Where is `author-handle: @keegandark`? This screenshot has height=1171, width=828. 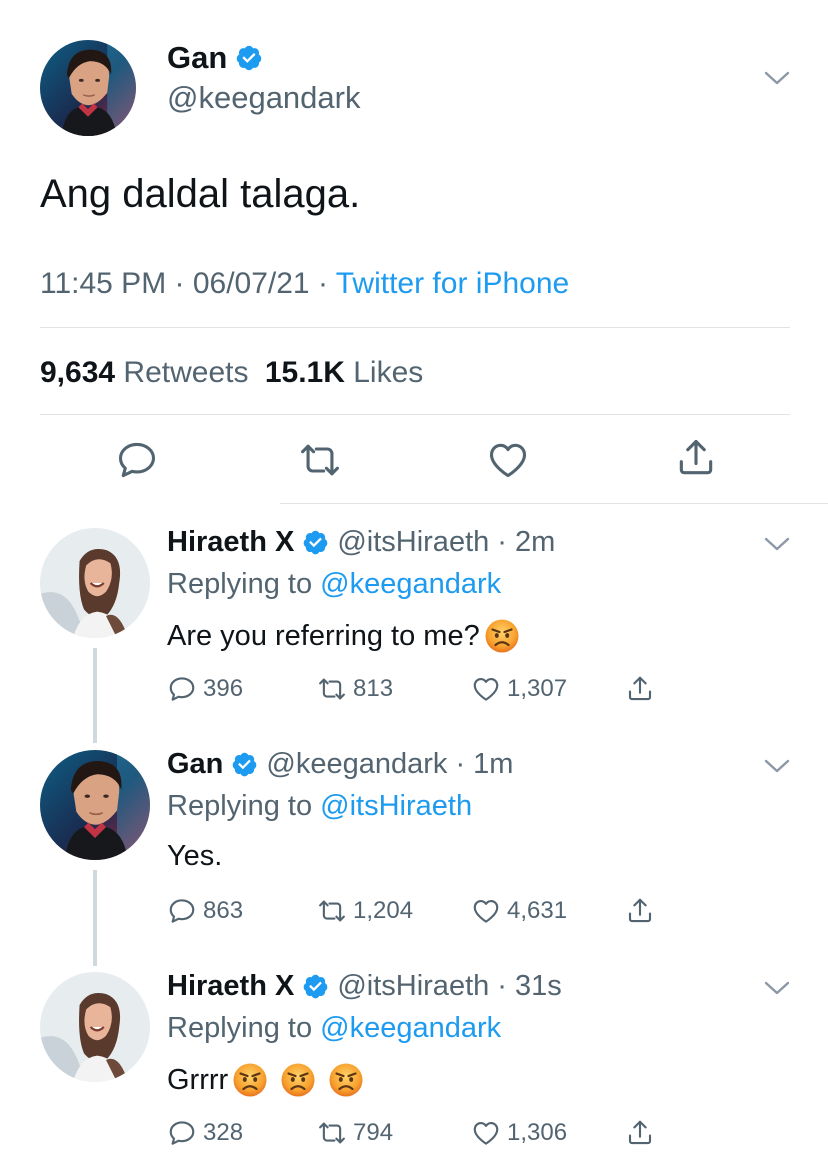
author-handle: @keegandark is located at coordinates (263, 98).